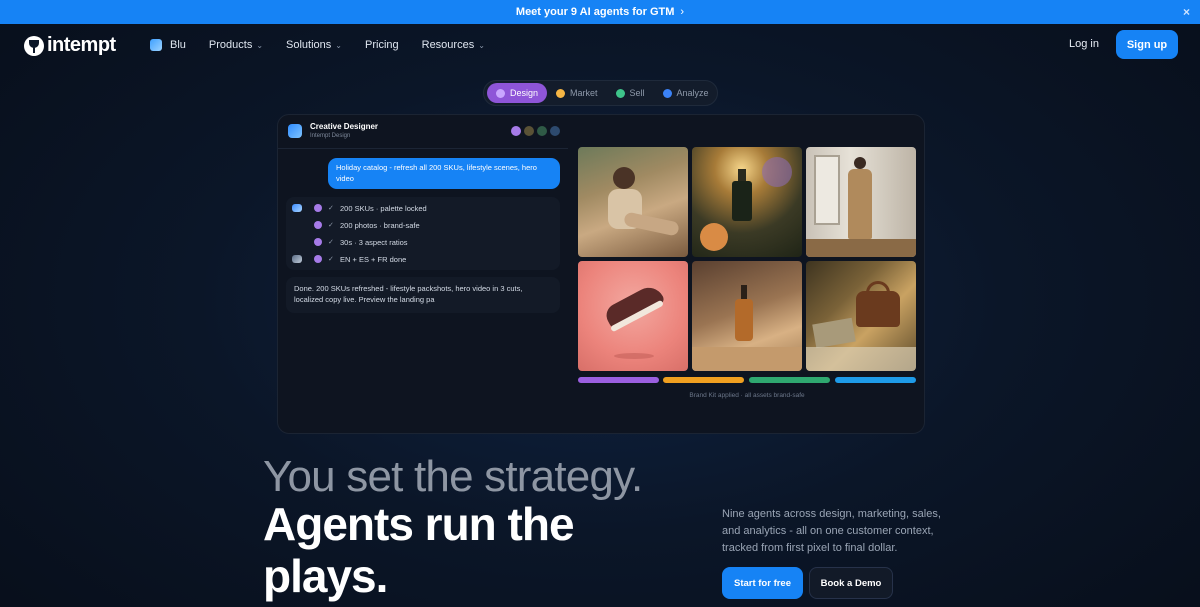 The image size is (1200, 607). I want to click on task-item: ✓ 200 SKUs · palette locked, so click(423, 208).